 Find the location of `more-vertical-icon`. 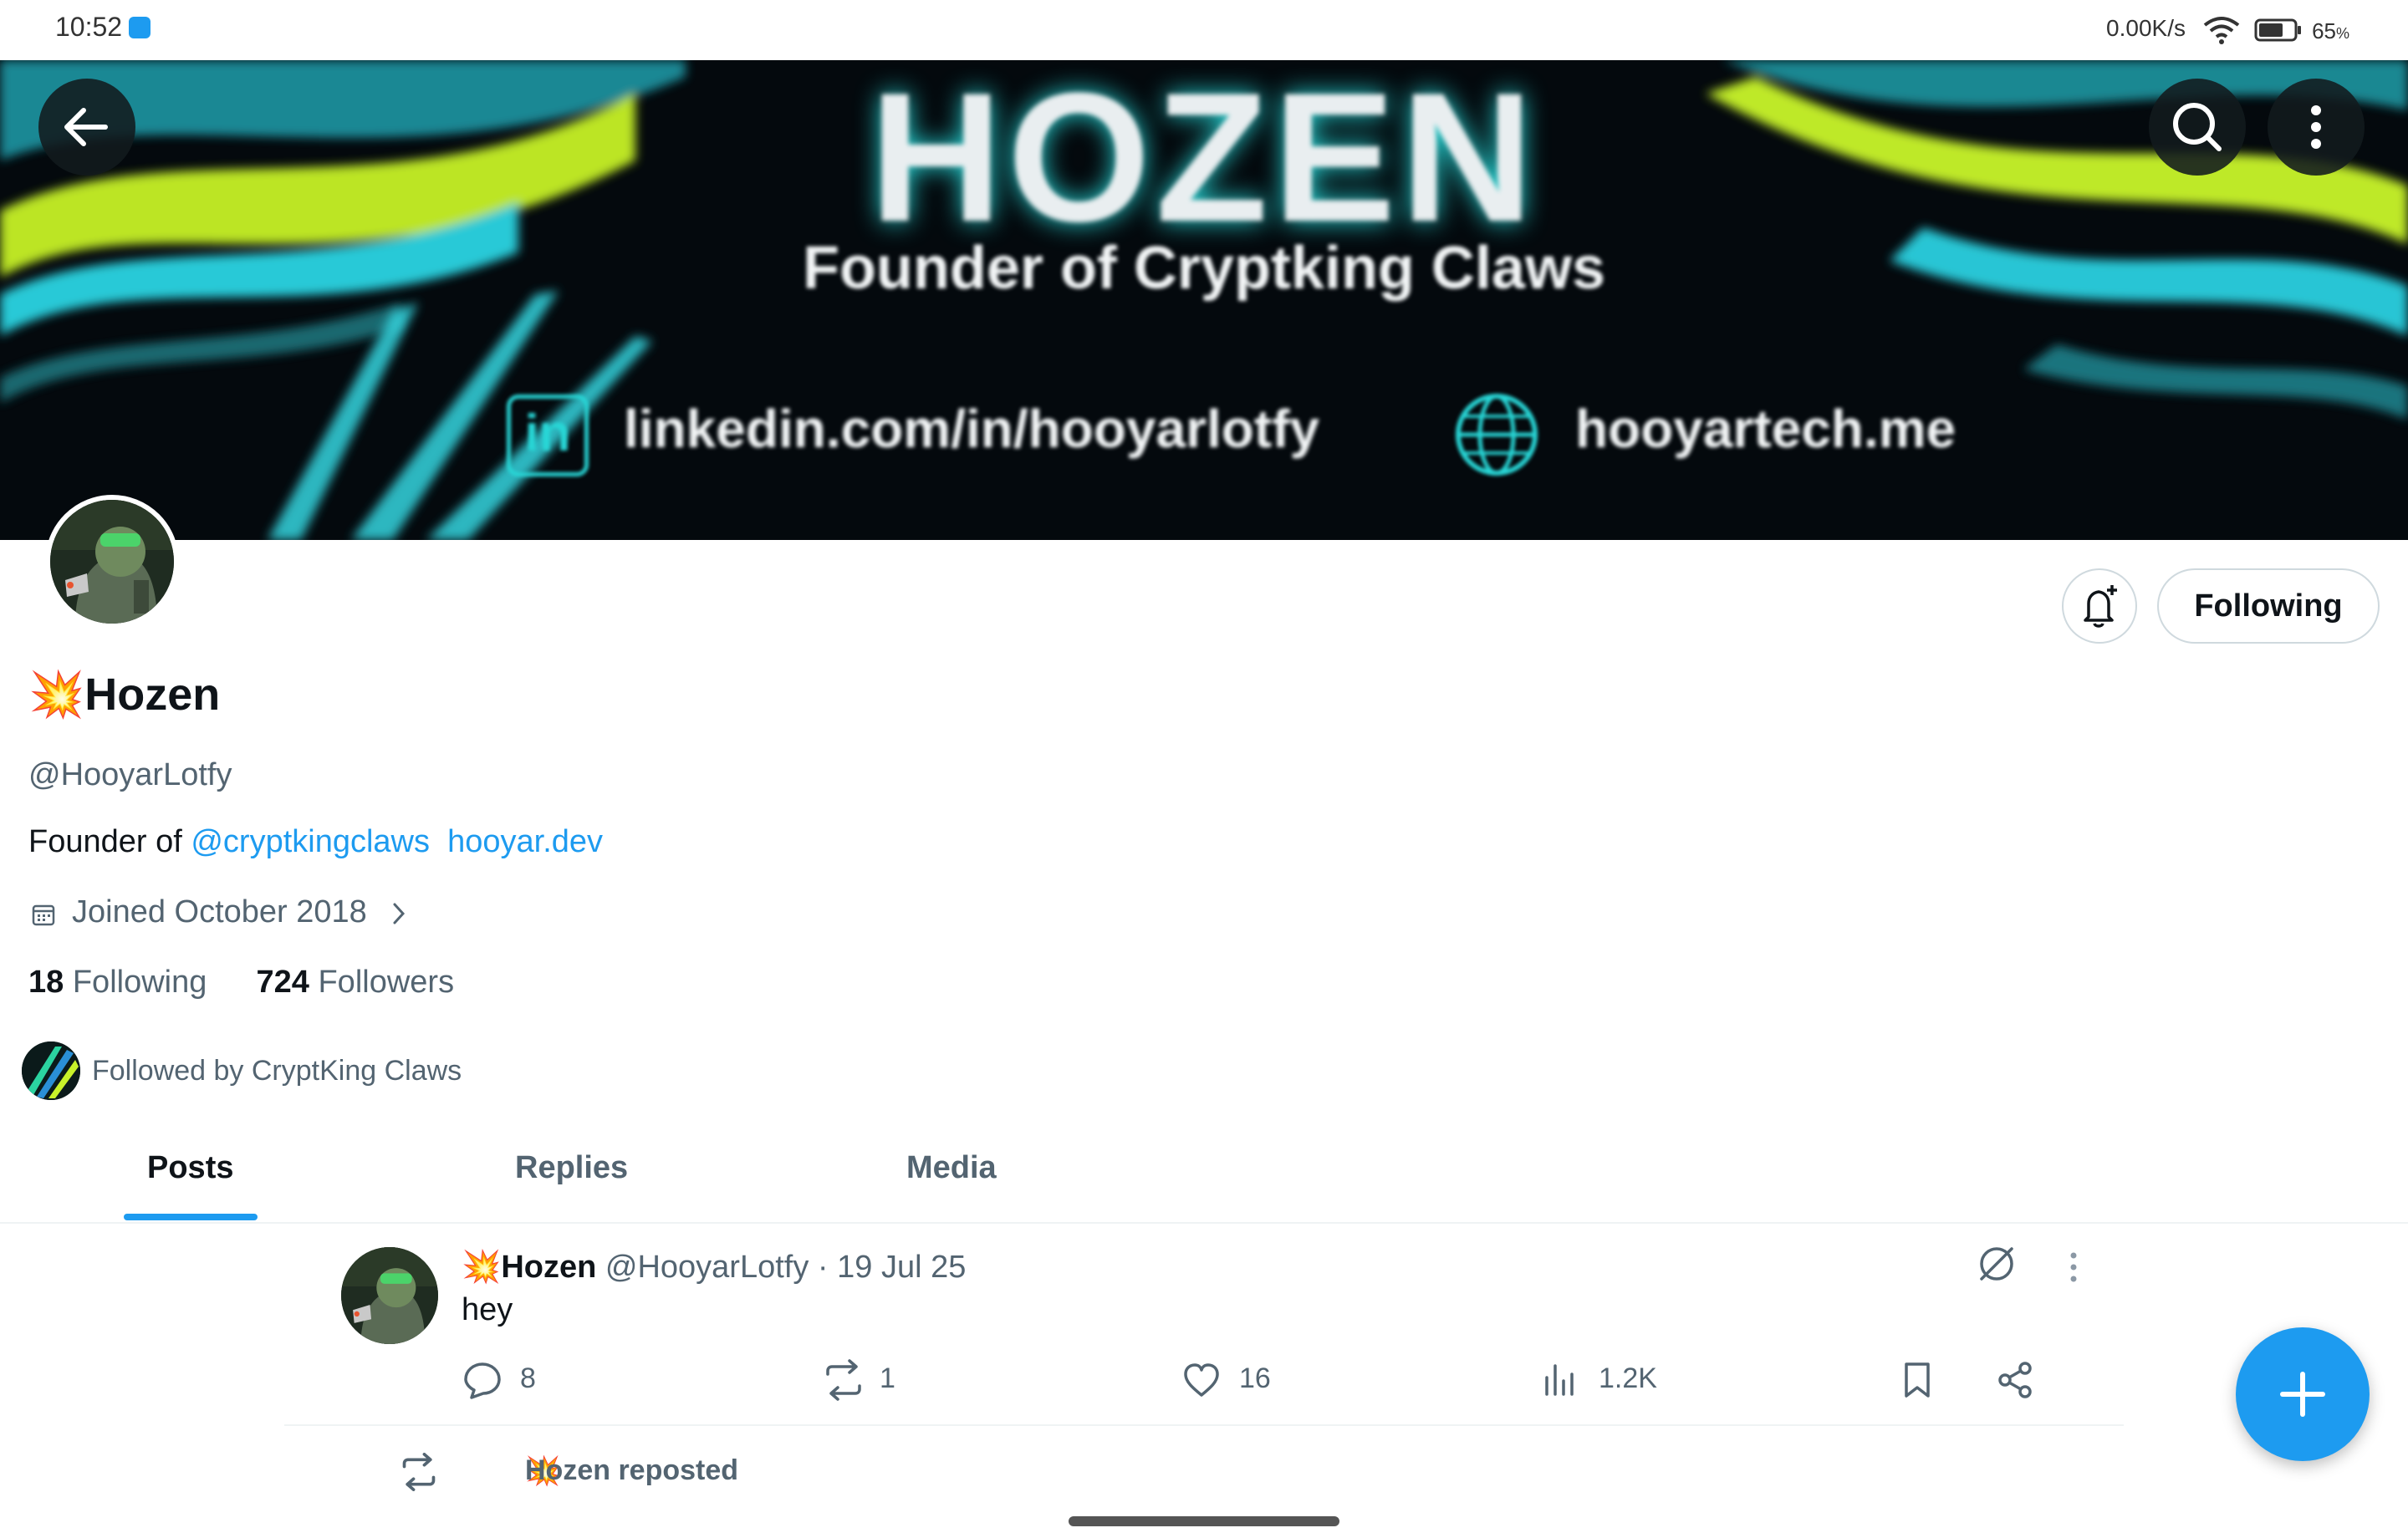

more-vertical-icon is located at coordinates (2316, 127).